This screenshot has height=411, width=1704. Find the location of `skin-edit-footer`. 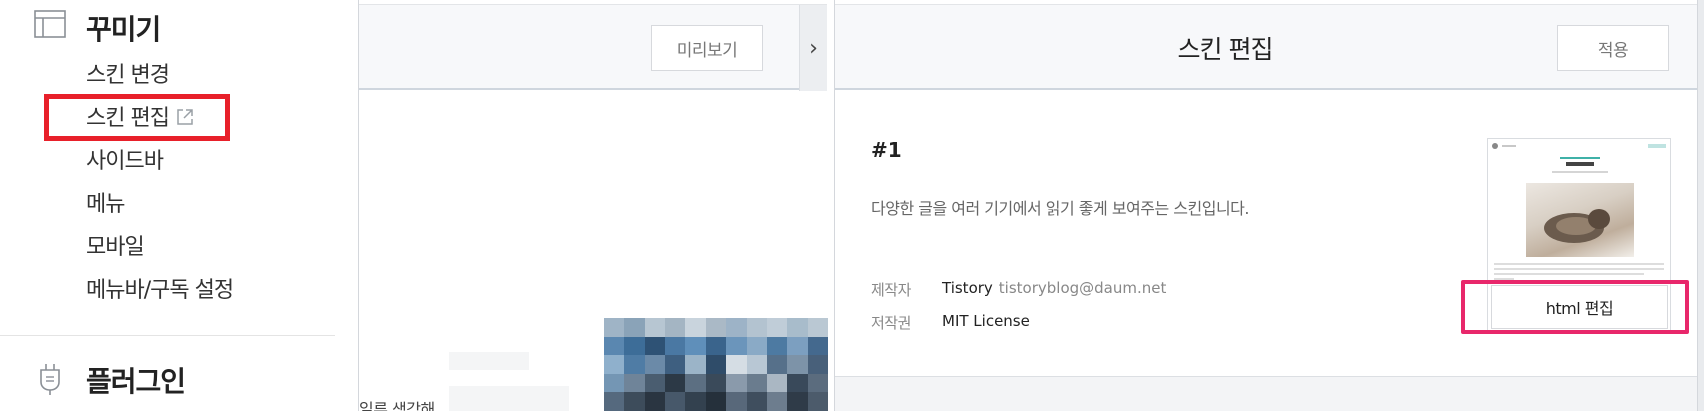

skin-edit-footer is located at coordinates (1266, 393).